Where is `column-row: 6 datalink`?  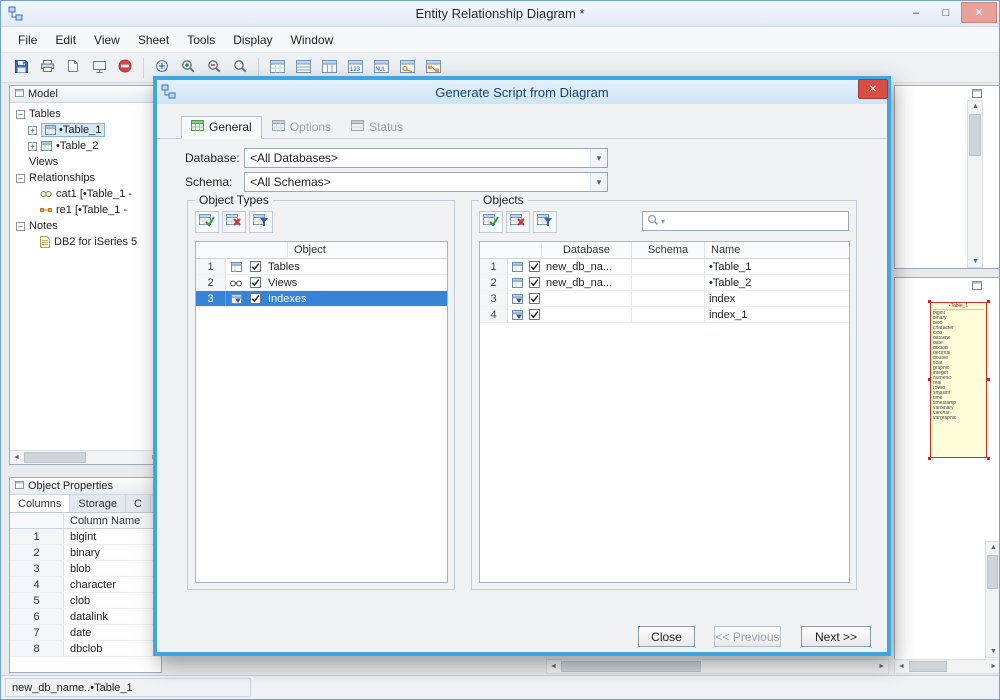
column-row: 6 datalink is located at coordinates (85, 617).